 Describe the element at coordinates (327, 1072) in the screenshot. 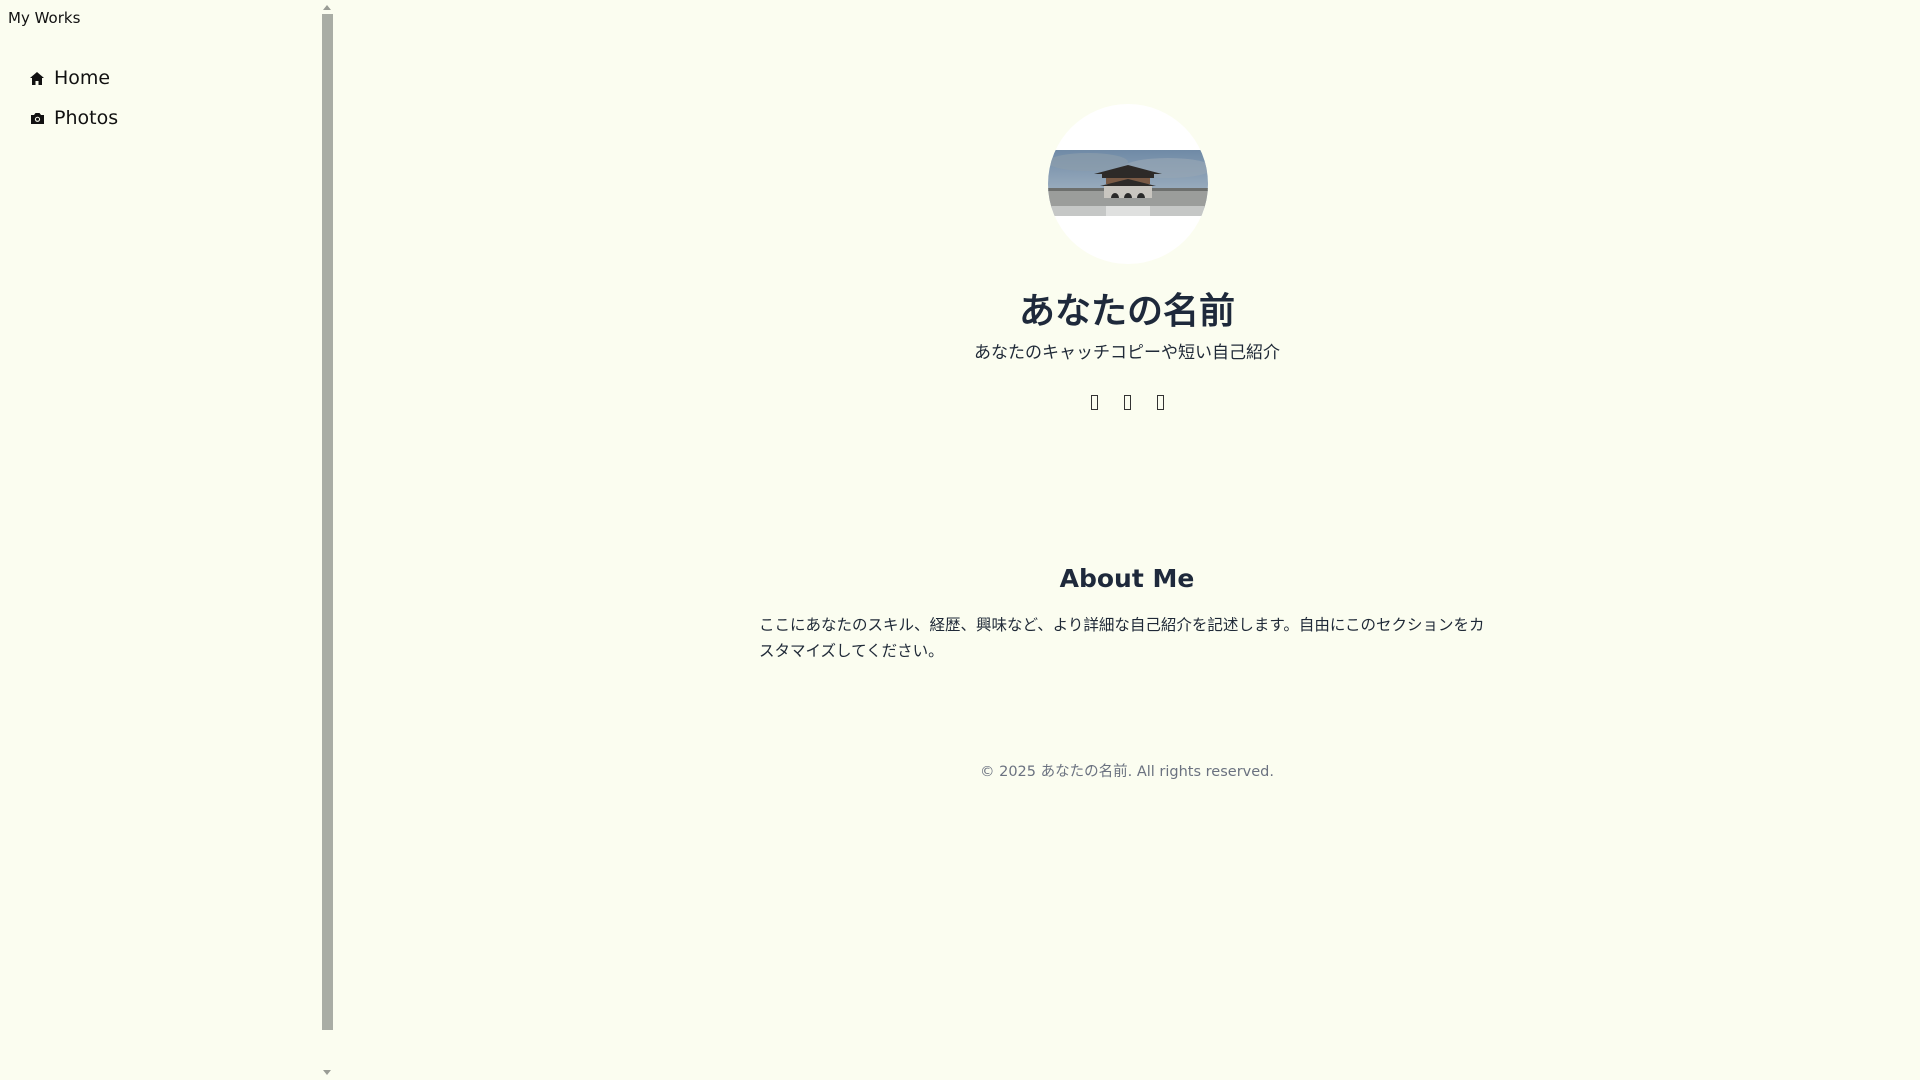

I see `scroll-down-icon` at that location.